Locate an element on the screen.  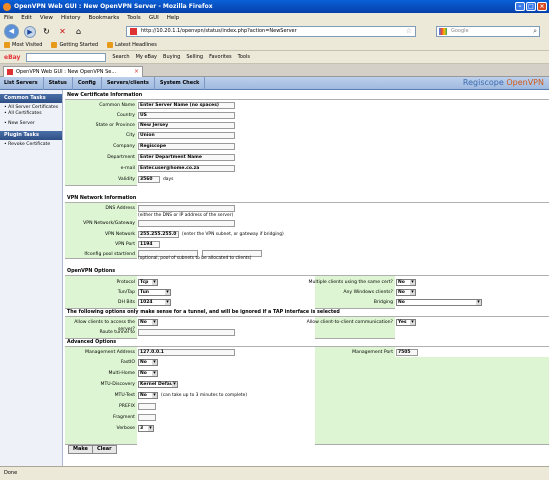
status-bar: Done is located at coordinates (274, 473).